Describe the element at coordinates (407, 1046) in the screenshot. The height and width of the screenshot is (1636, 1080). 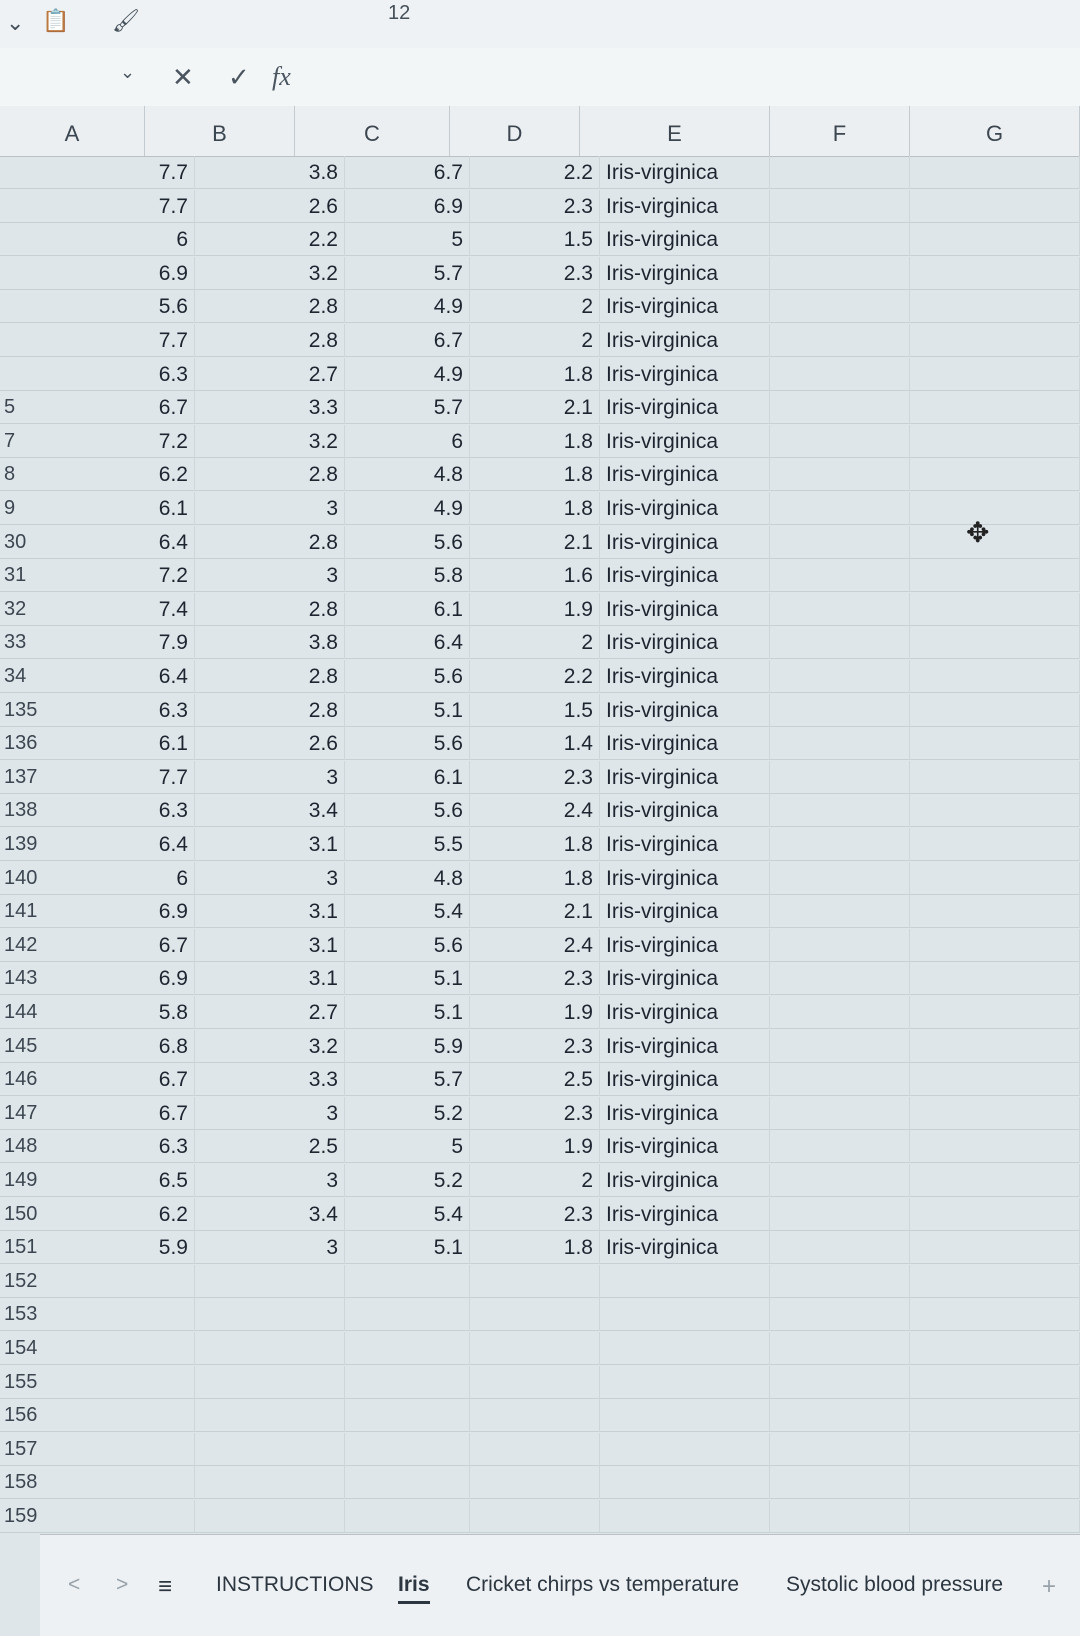
I see `cell-c: 5.9` at that location.